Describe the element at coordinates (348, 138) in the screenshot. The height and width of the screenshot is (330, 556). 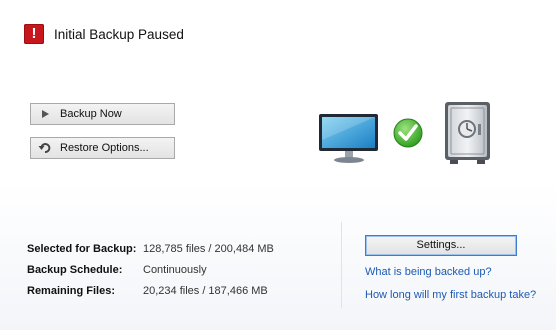
I see `monitor-icon` at that location.